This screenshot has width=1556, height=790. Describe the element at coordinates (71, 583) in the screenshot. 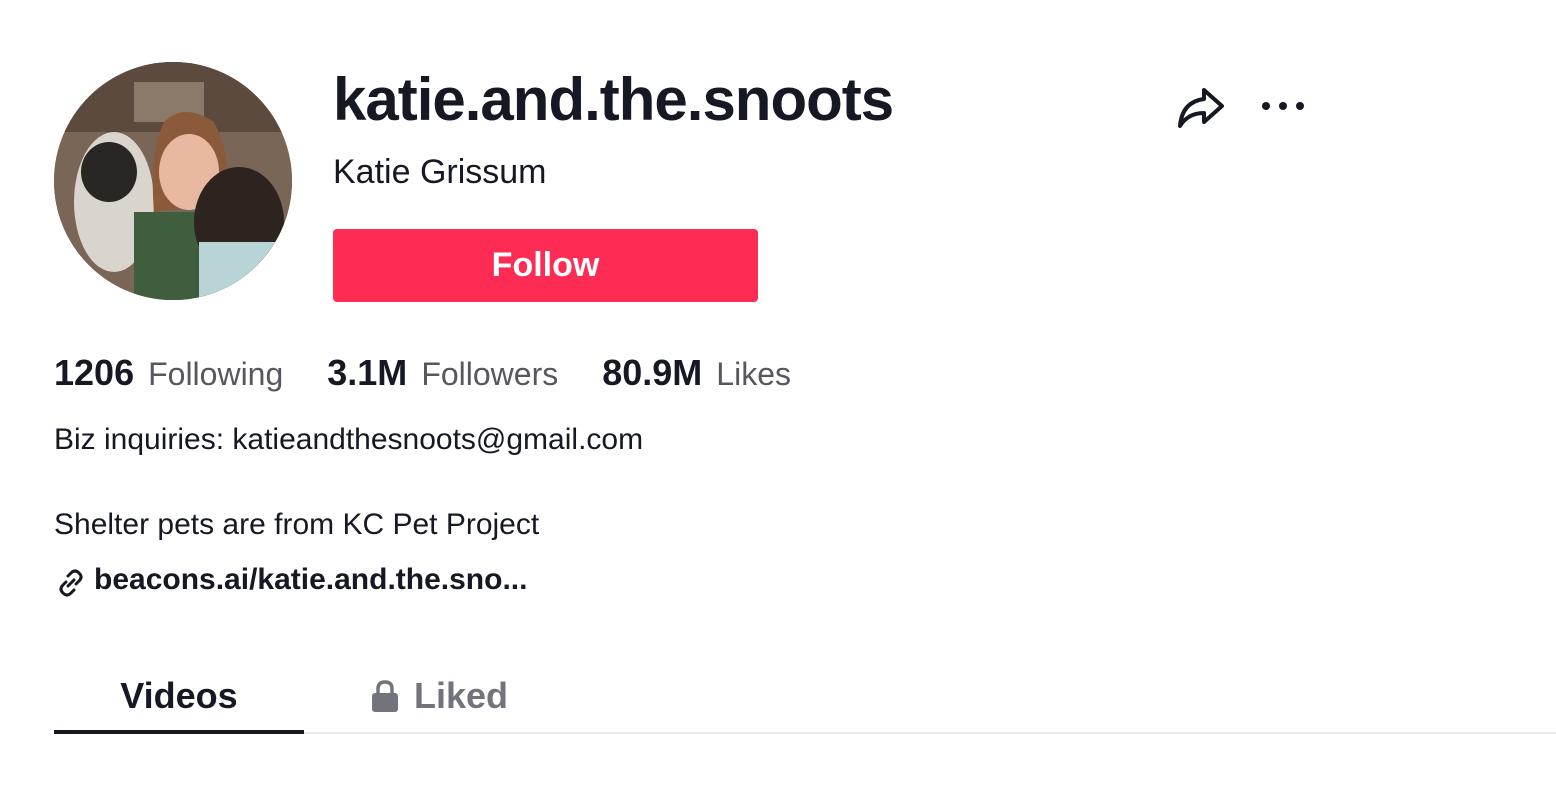

I see `link-icon` at that location.